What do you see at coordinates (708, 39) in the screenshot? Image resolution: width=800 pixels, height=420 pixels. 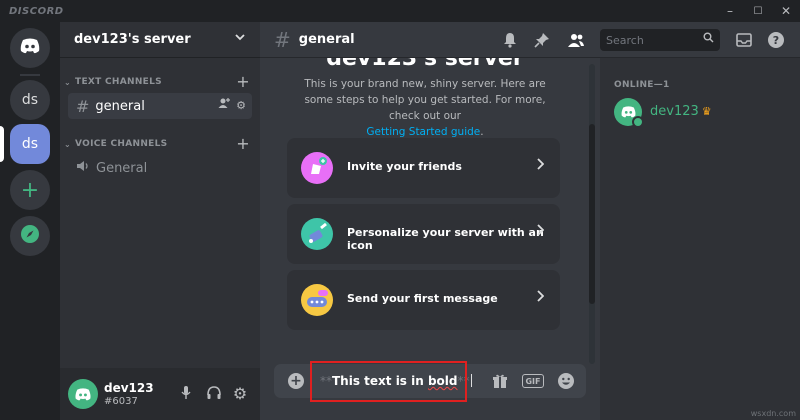 I see `search-icon` at bounding box center [708, 39].